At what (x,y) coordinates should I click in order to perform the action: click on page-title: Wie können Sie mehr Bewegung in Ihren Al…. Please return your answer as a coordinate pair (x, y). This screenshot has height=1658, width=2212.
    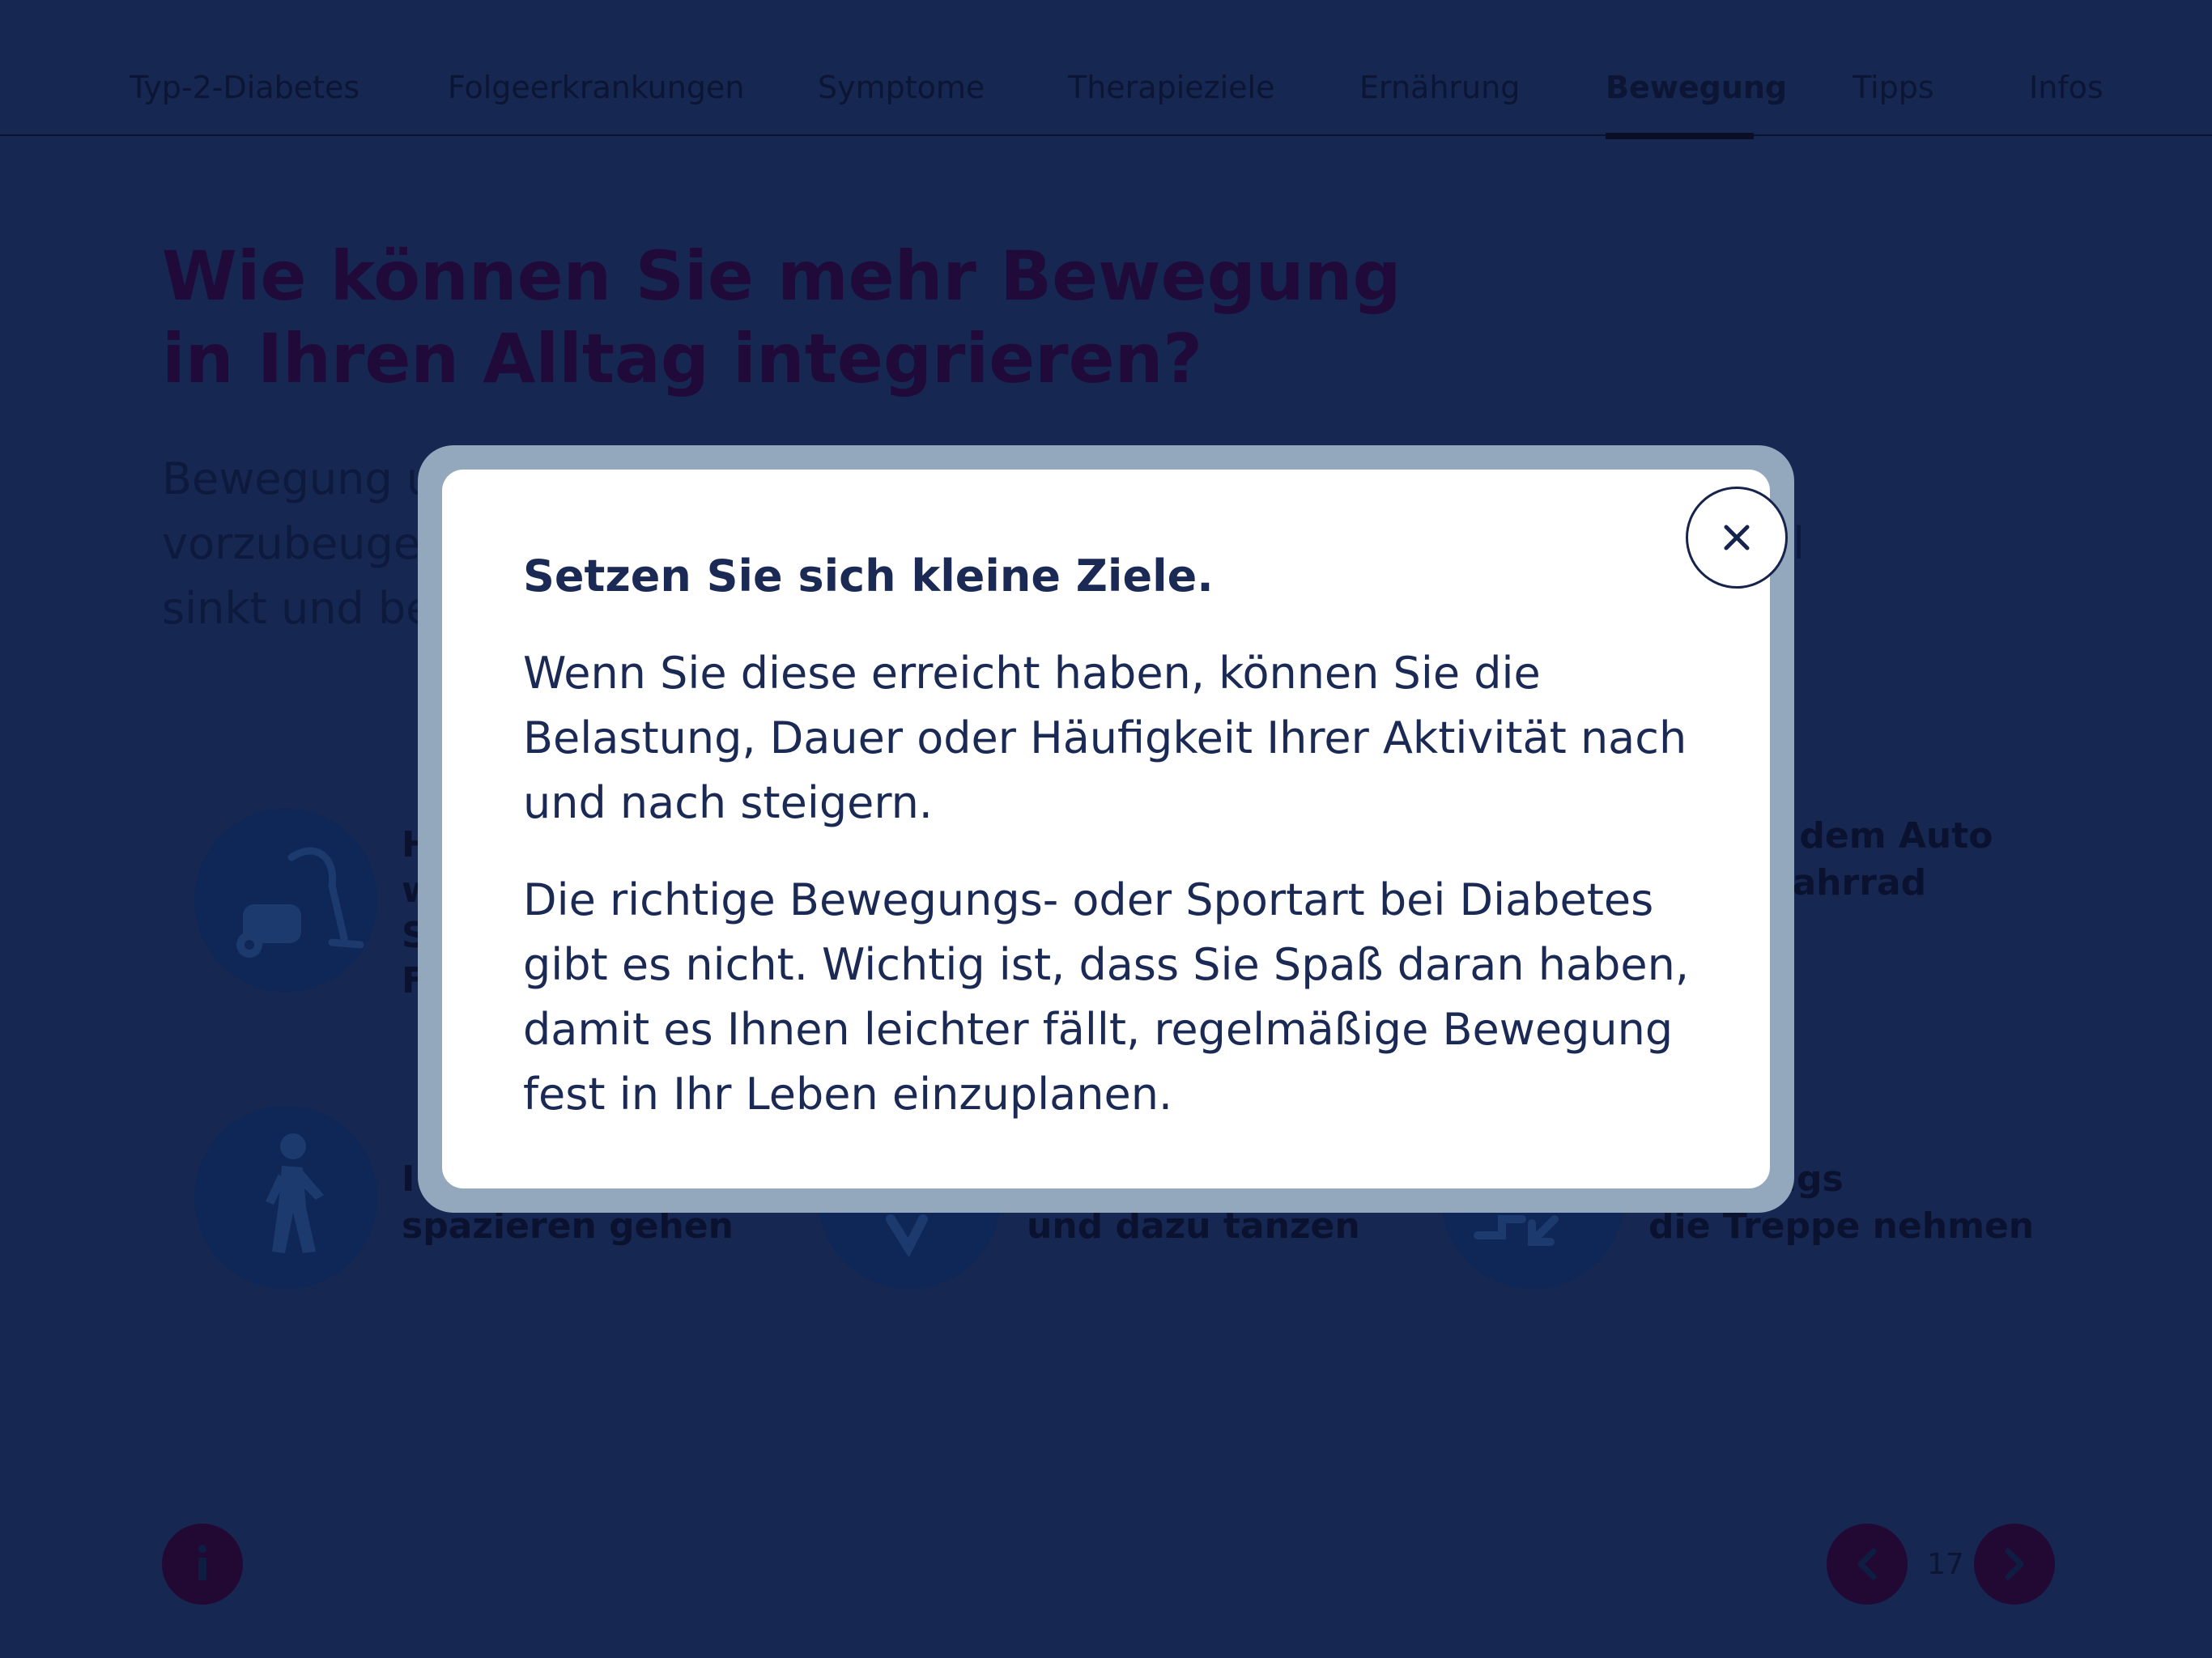
    Looking at the image, I should click on (782, 317).